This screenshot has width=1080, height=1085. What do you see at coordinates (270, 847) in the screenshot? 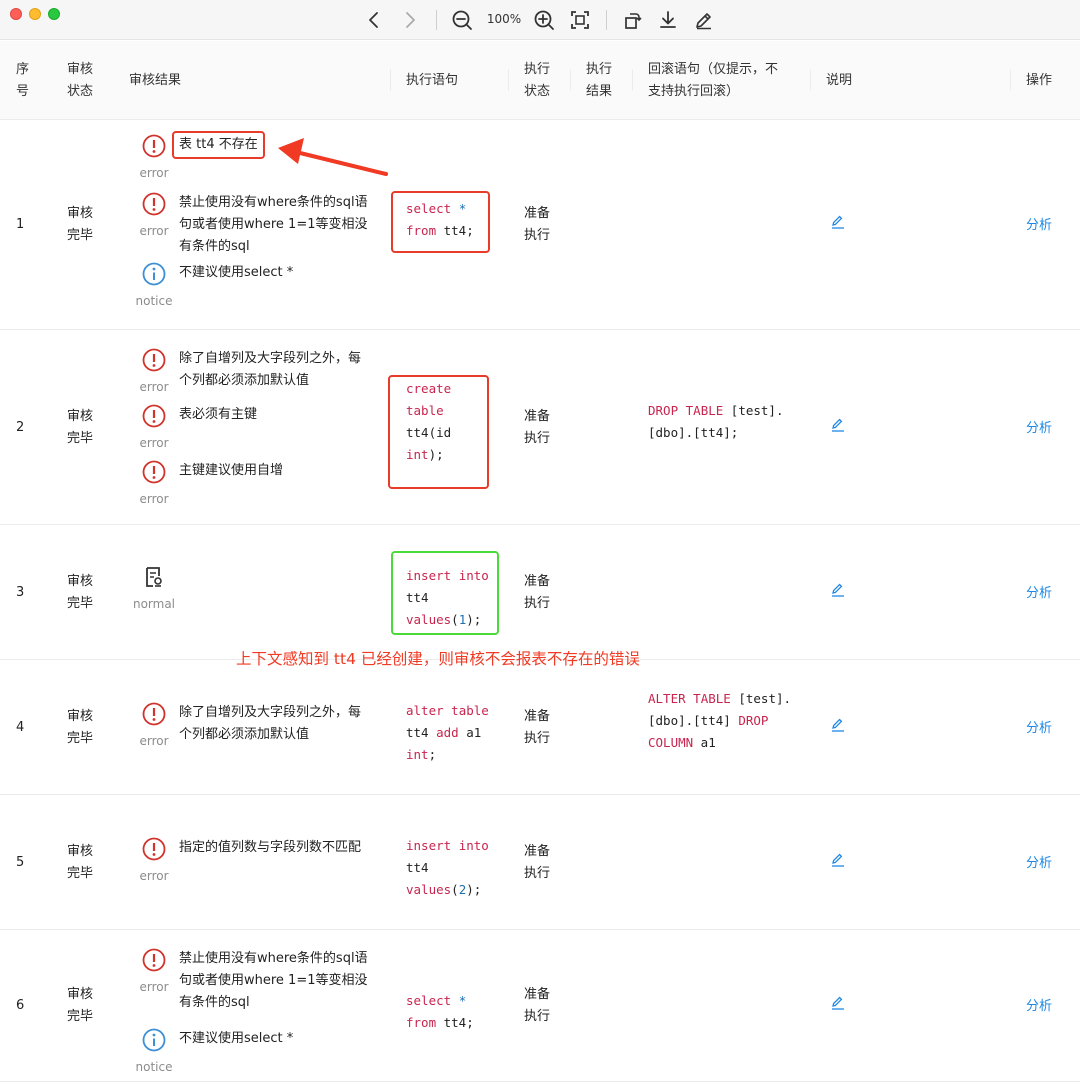
I see `audit-message: 指定的值列数与字段列数不匹配` at bounding box center [270, 847].